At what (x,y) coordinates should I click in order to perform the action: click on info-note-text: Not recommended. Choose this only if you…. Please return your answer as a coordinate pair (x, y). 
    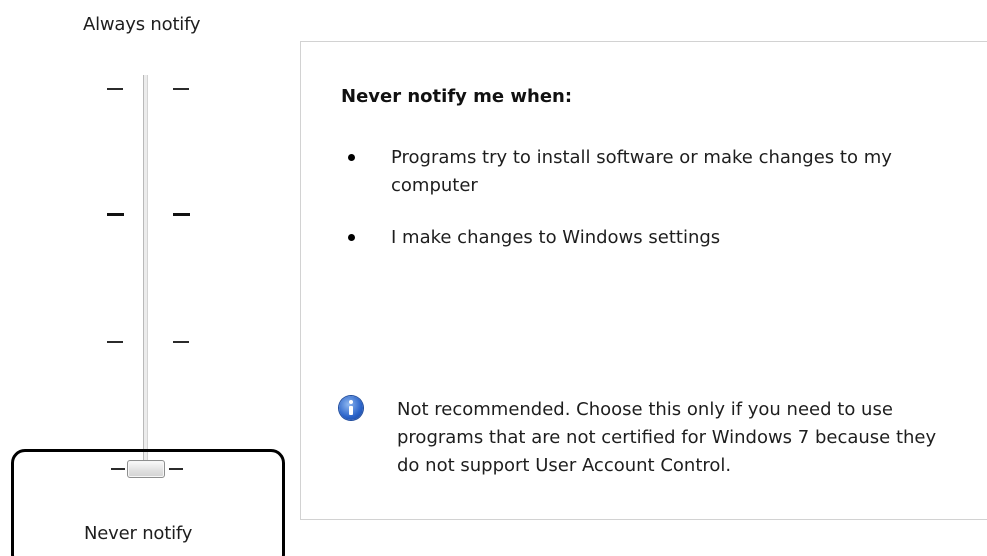
    Looking at the image, I should click on (667, 437).